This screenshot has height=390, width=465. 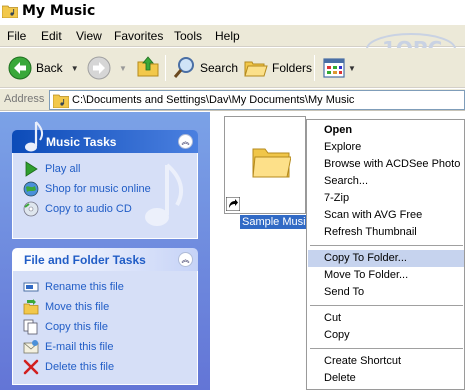 I want to click on task-shop-music-online: Shop for music online, so click(x=110, y=189).